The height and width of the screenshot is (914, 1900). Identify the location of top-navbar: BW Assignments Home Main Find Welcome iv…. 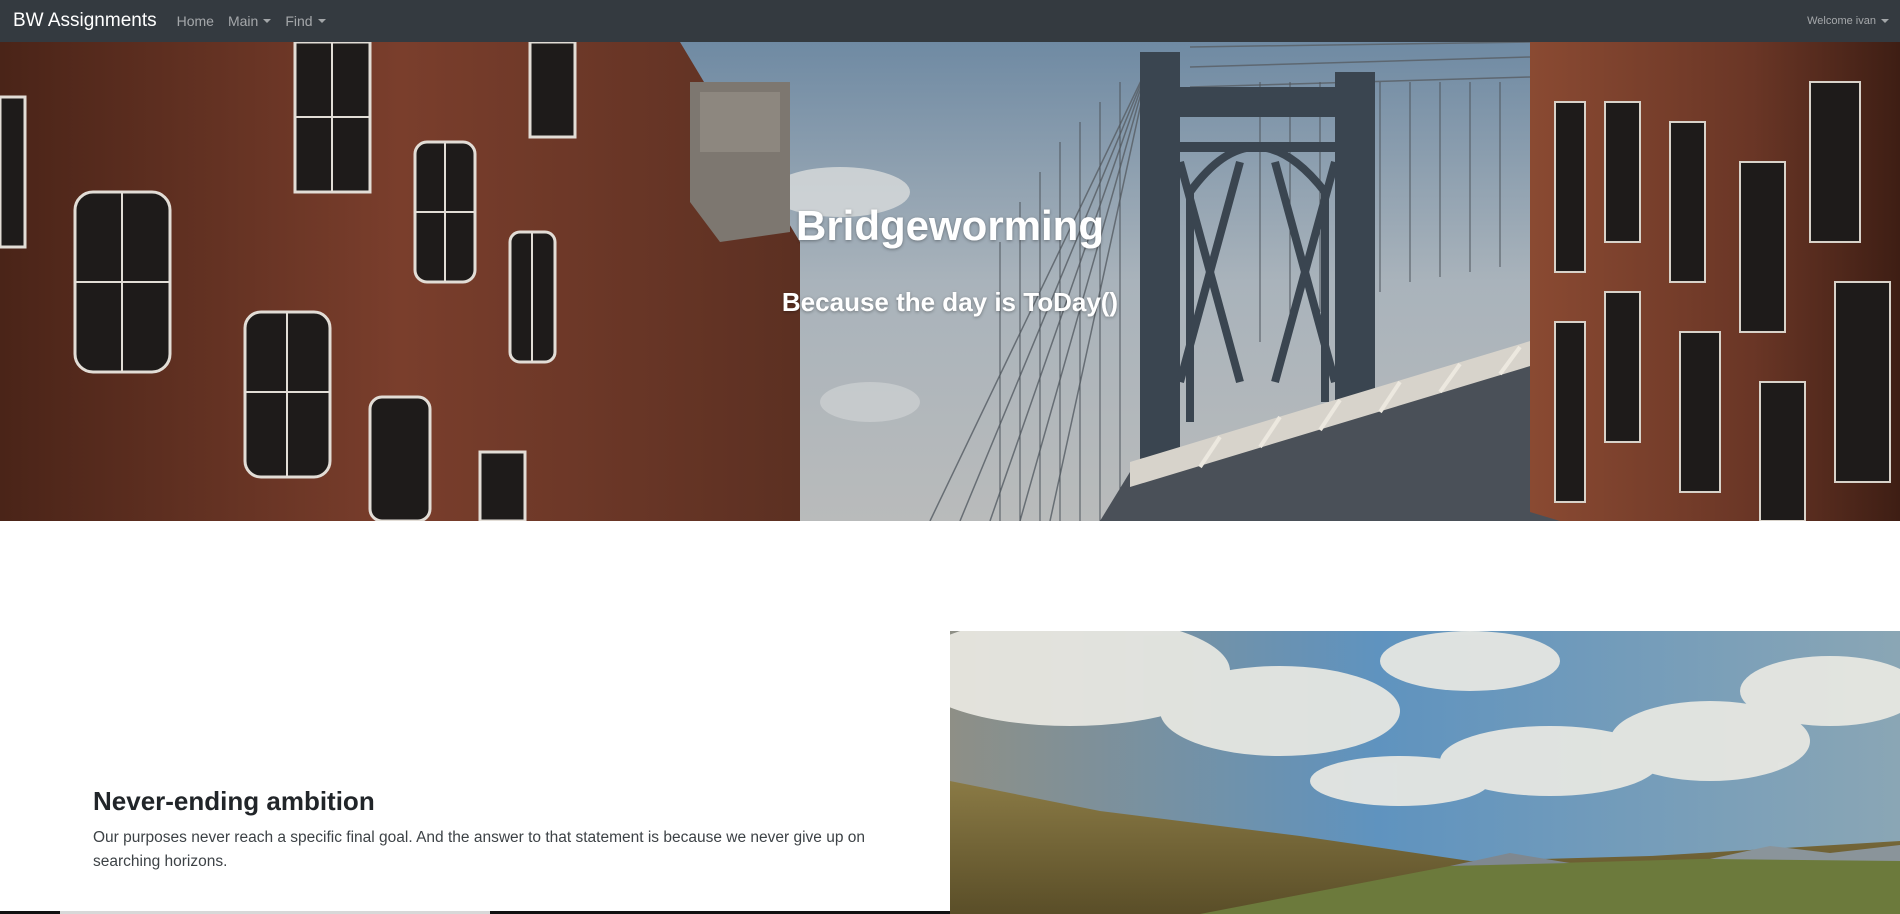
(950, 21).